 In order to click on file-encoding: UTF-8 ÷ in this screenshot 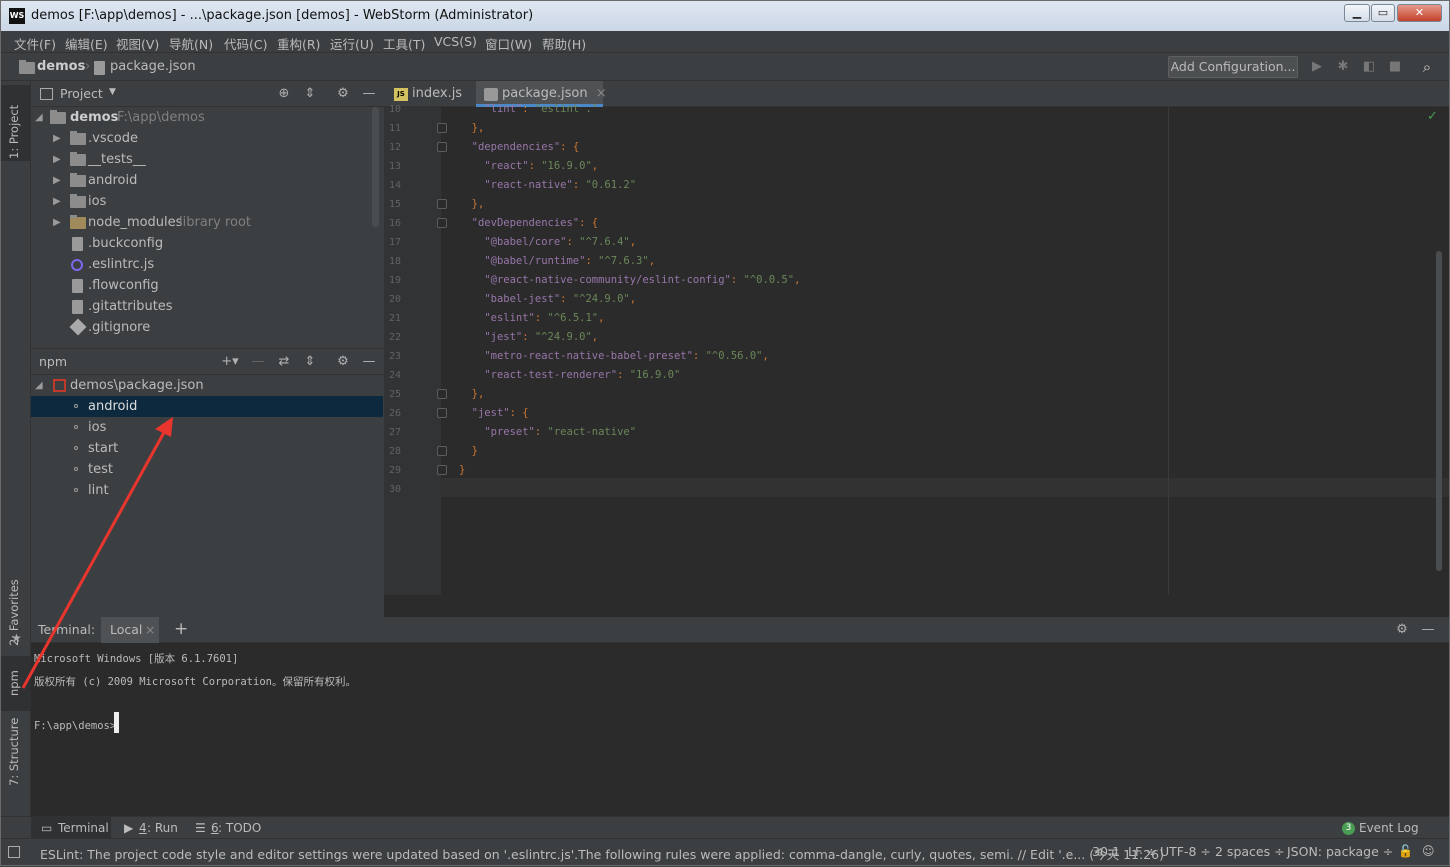, I will do `click(1185, 851)`.